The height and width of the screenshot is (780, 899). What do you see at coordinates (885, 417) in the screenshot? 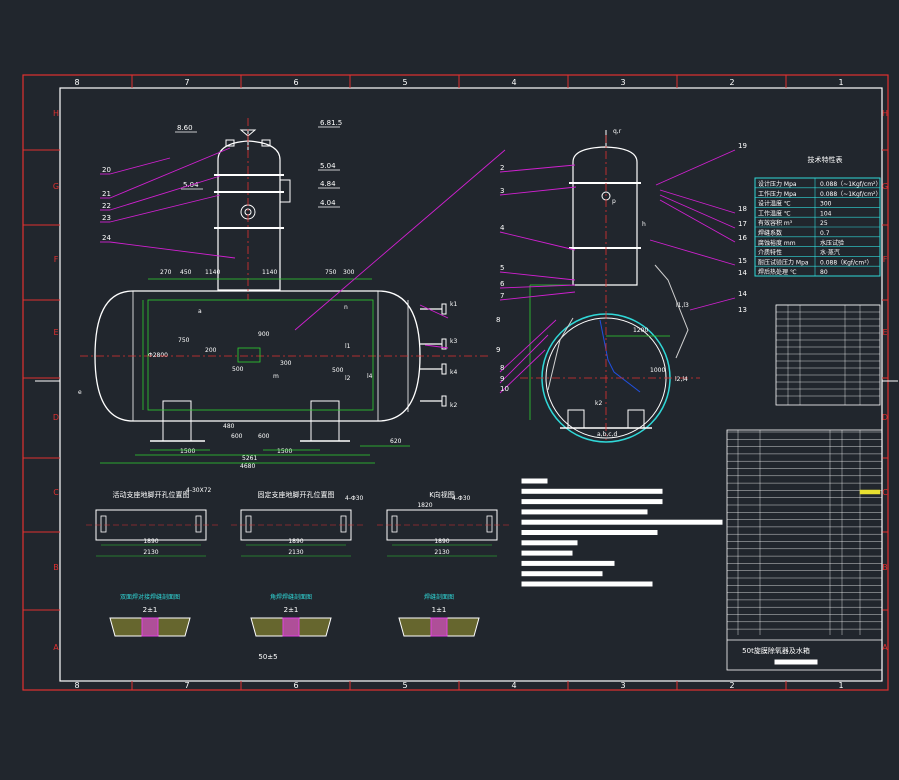
I see `zone-letter-right: D` at bounding box center [885, 417].